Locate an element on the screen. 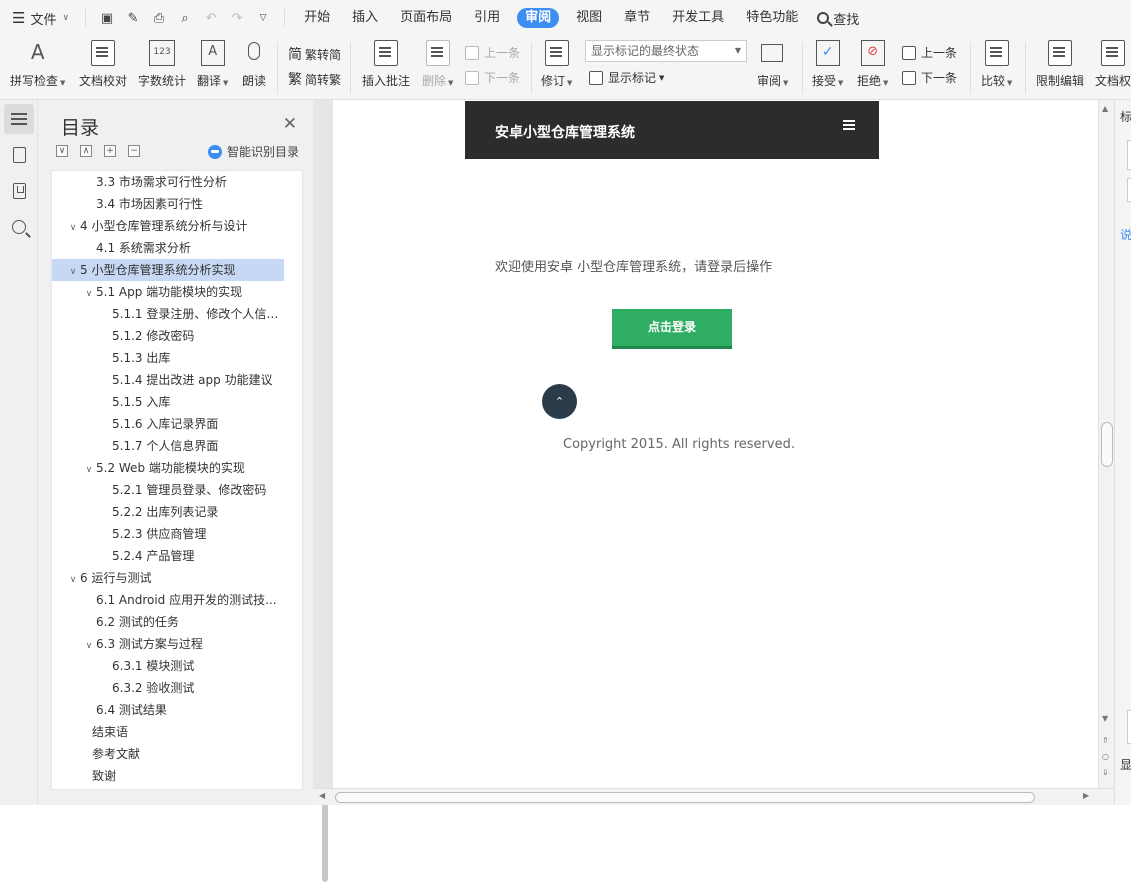  toc-item: 5.2.3 供应商管理 is located at coordinates (168, 534).